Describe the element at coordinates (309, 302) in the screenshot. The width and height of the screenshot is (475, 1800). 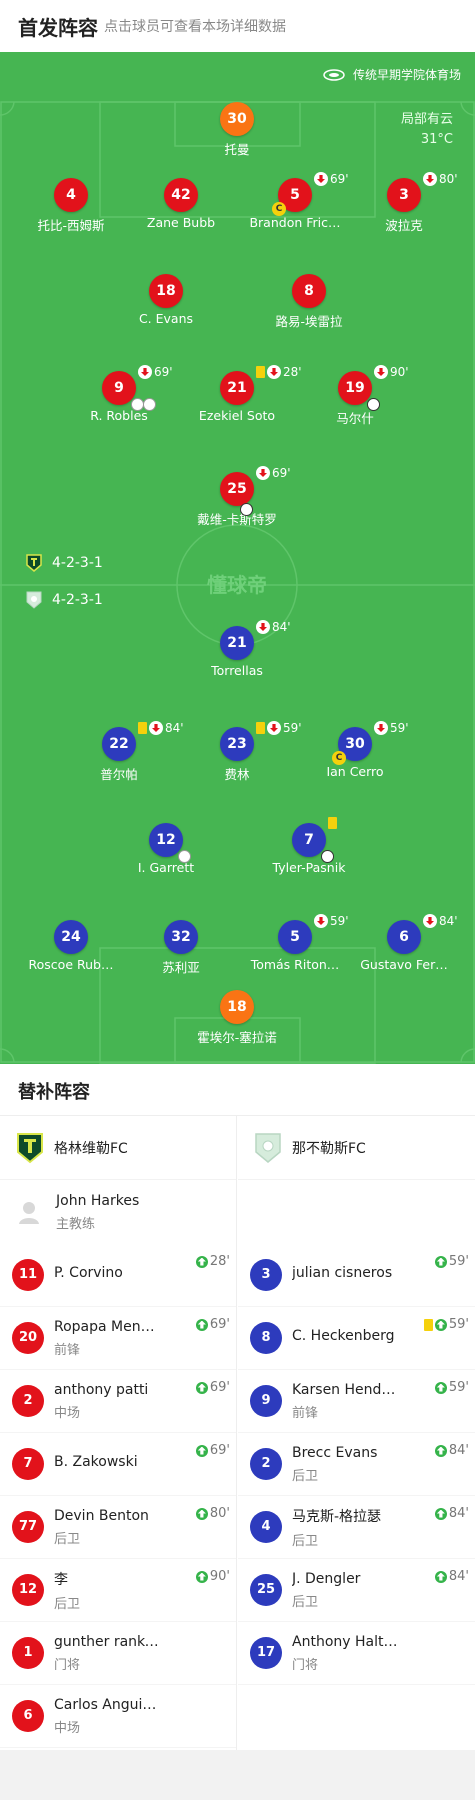
I see `player-home-8: 8 路易-埃雷拉` at that location.